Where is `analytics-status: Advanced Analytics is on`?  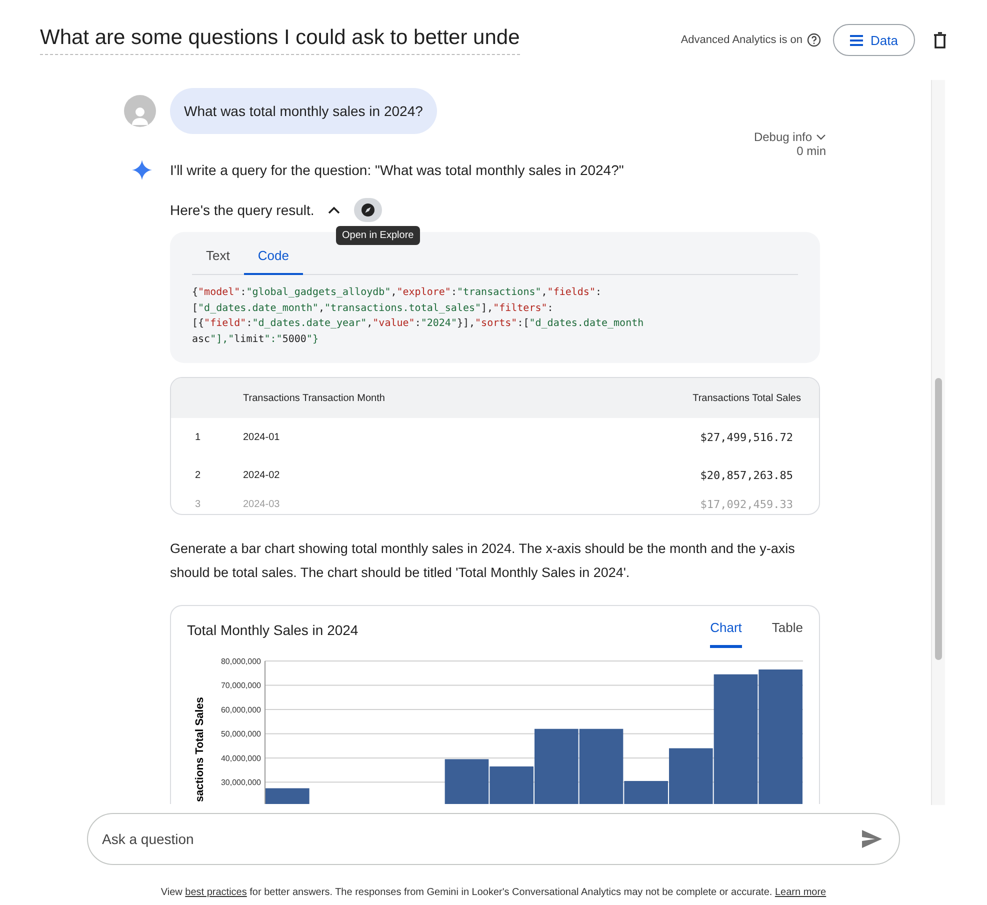
analytics-status: Advanced Analytics is on is located at coordinates (741, 40).